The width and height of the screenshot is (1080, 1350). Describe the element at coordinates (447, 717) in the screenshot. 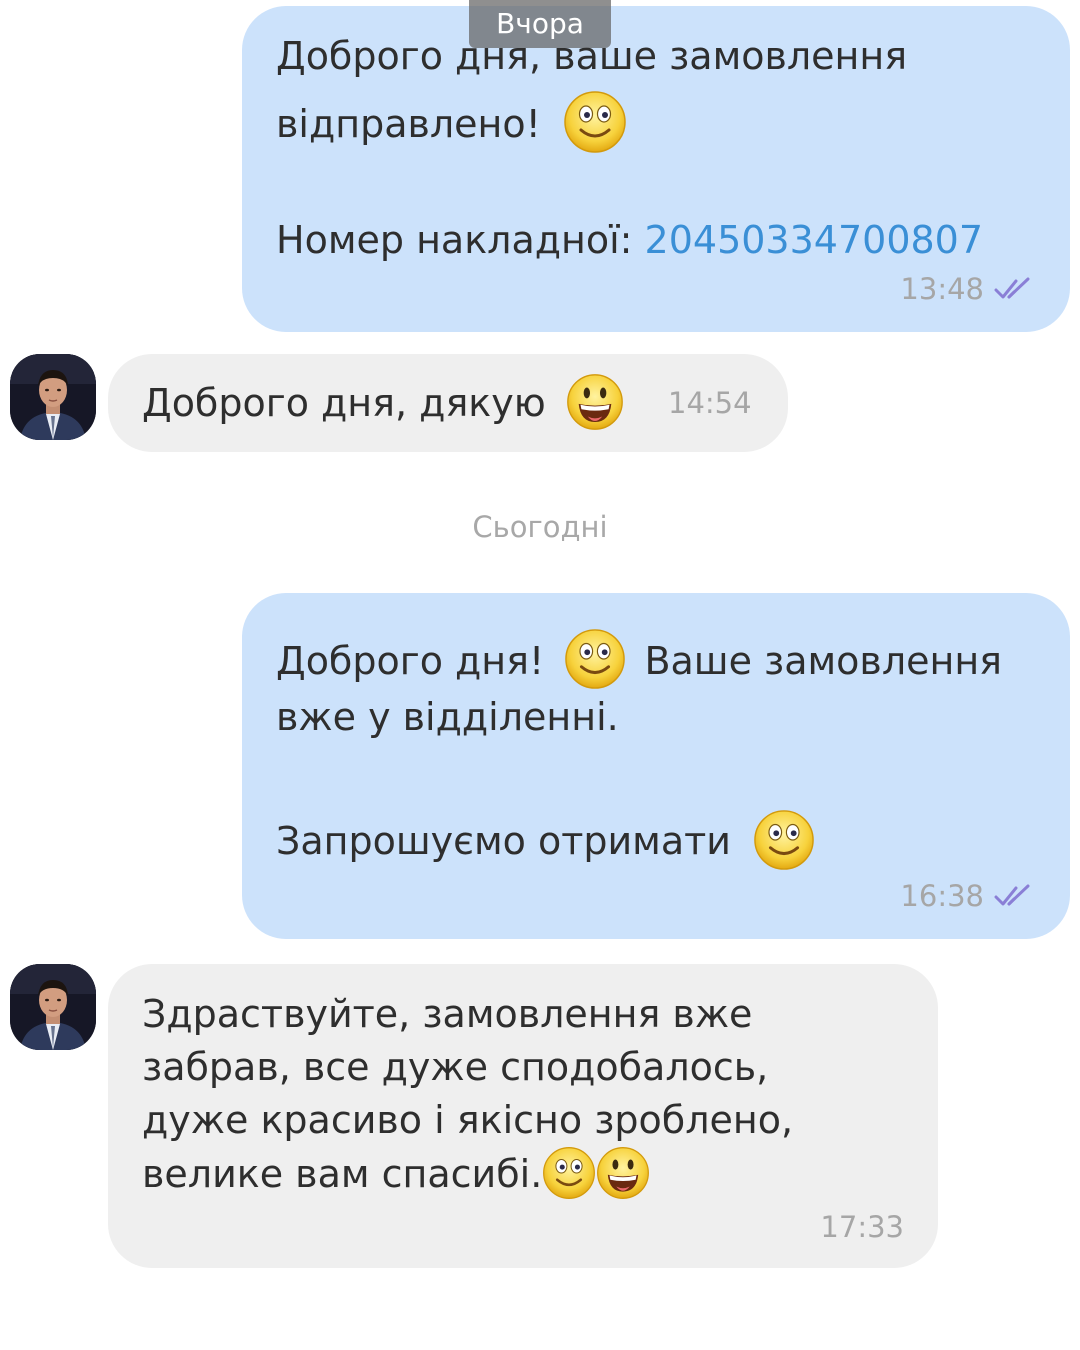

I see `message-text: вже у відділенні.` at that location.